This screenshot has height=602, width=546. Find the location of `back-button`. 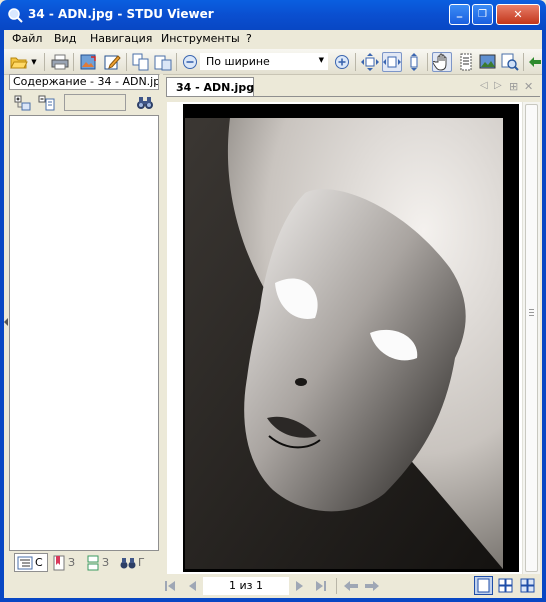

back-button is located at coordinates (534, 62).